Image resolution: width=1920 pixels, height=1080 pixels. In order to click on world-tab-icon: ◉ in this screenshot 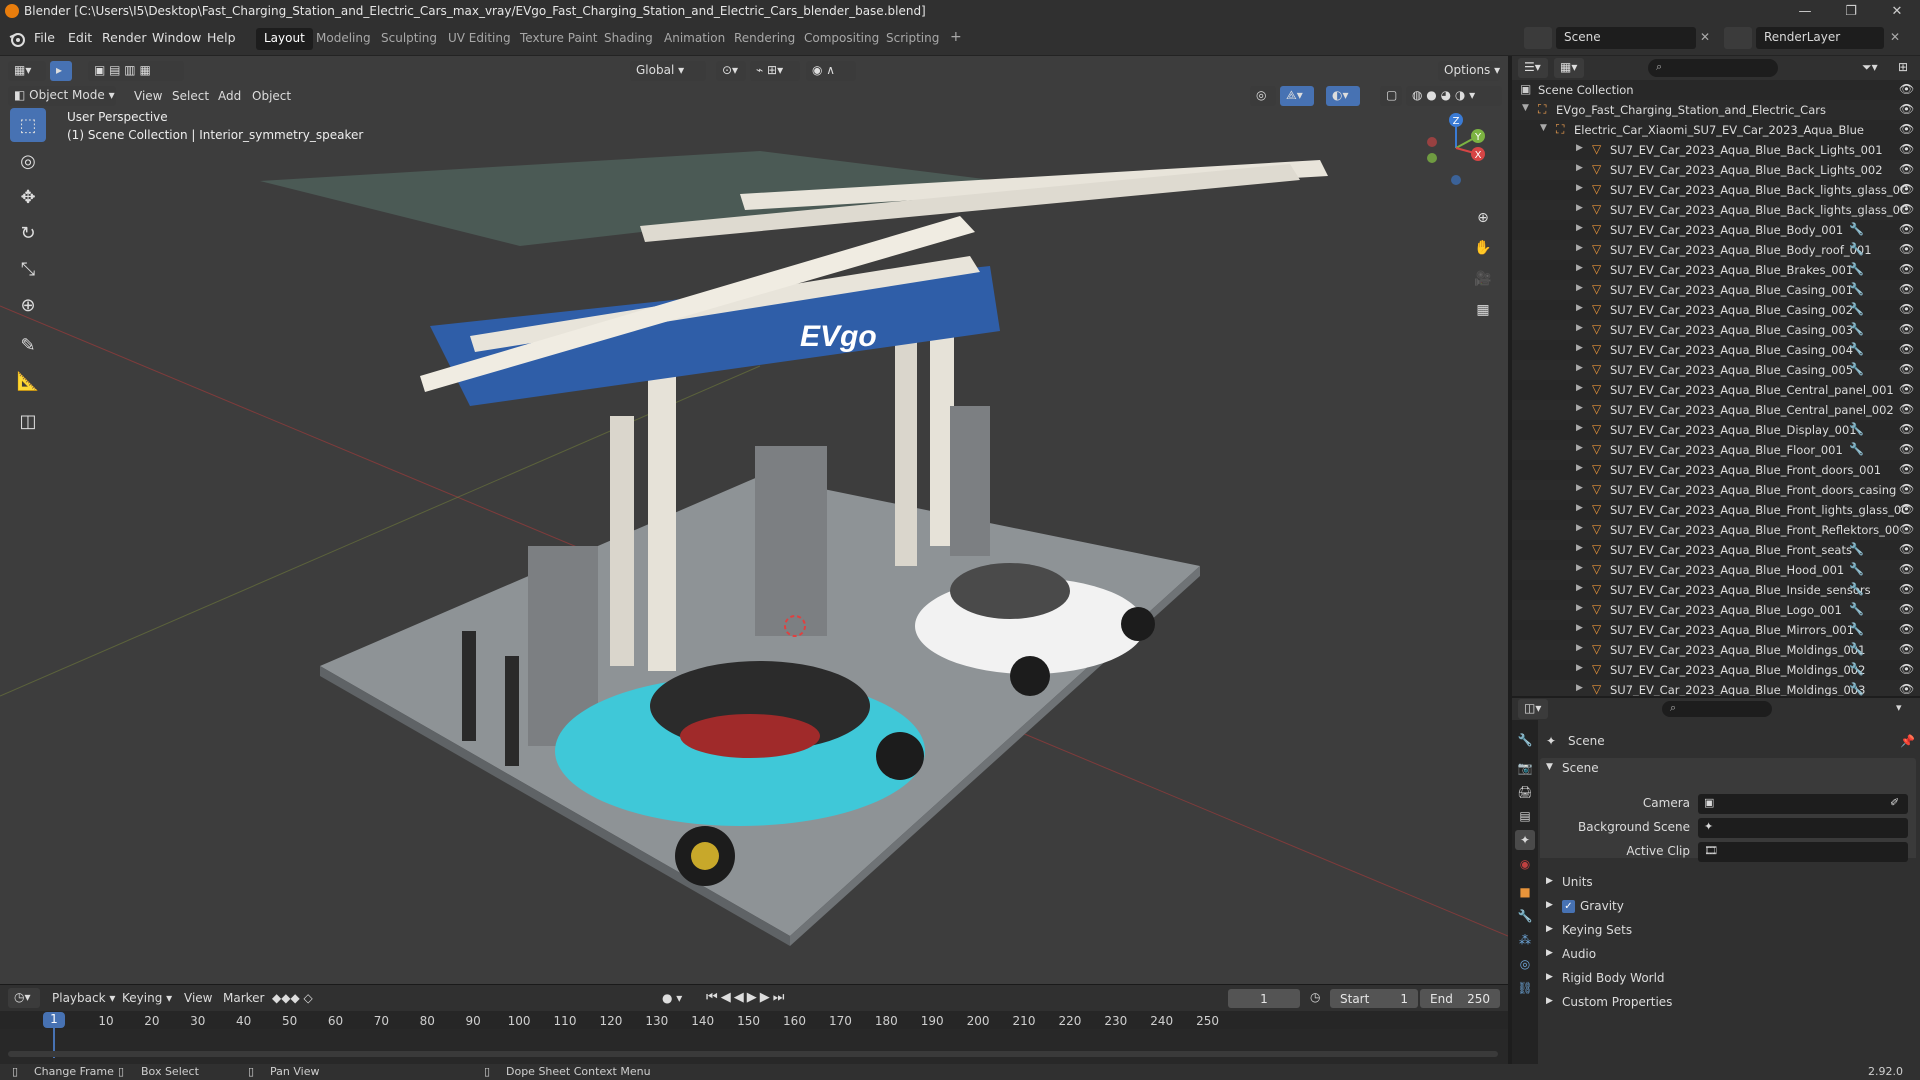, I will do `click(1525, 864)`.